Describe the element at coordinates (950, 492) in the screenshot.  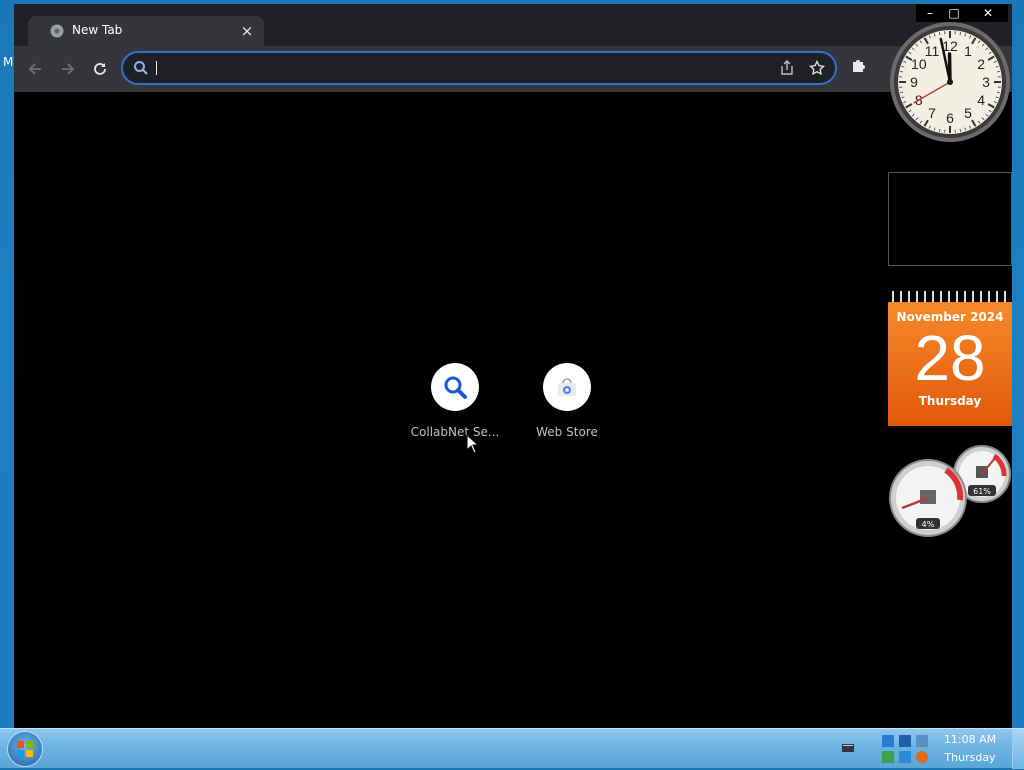
I see `cpu-meter-gadget: 61% 4%` at that location.